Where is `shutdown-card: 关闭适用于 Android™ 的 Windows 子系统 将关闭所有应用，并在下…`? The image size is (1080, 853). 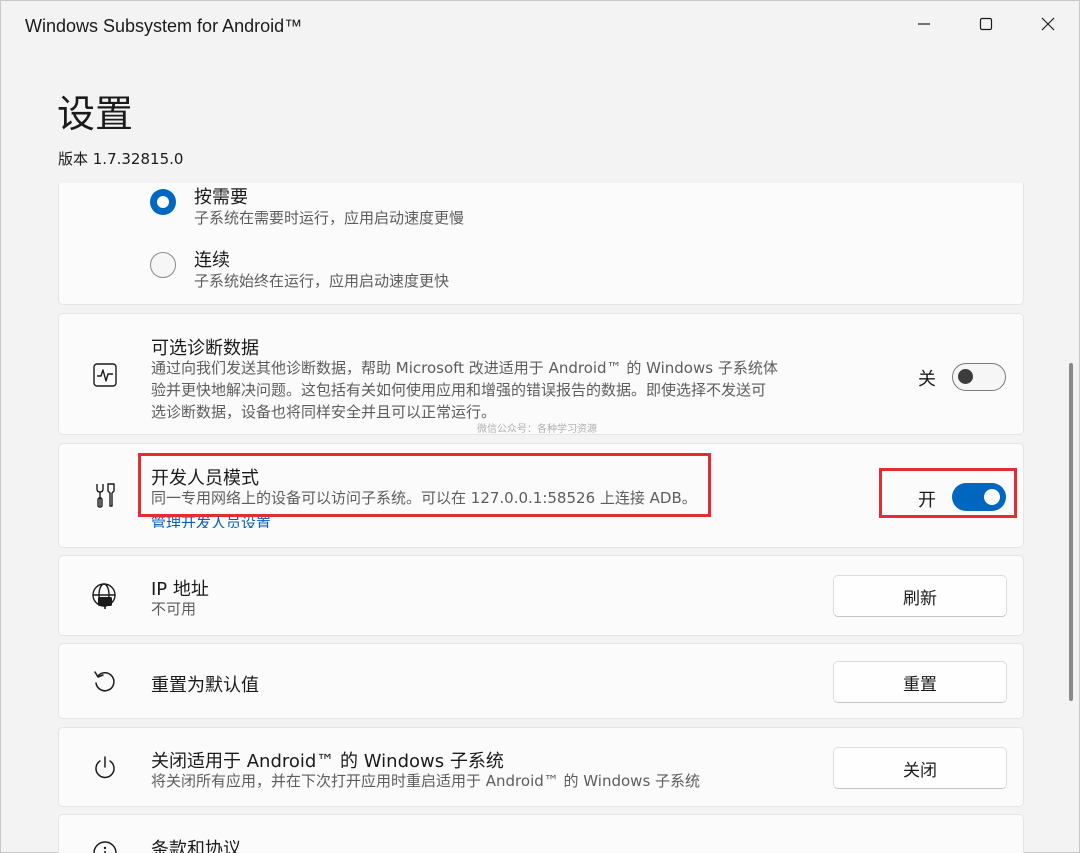
shutdown-card: 关闭适用于 Android™ 的 Windows 子系统 将关闭所有应用，并在下… is located at coordinates (541, 767).